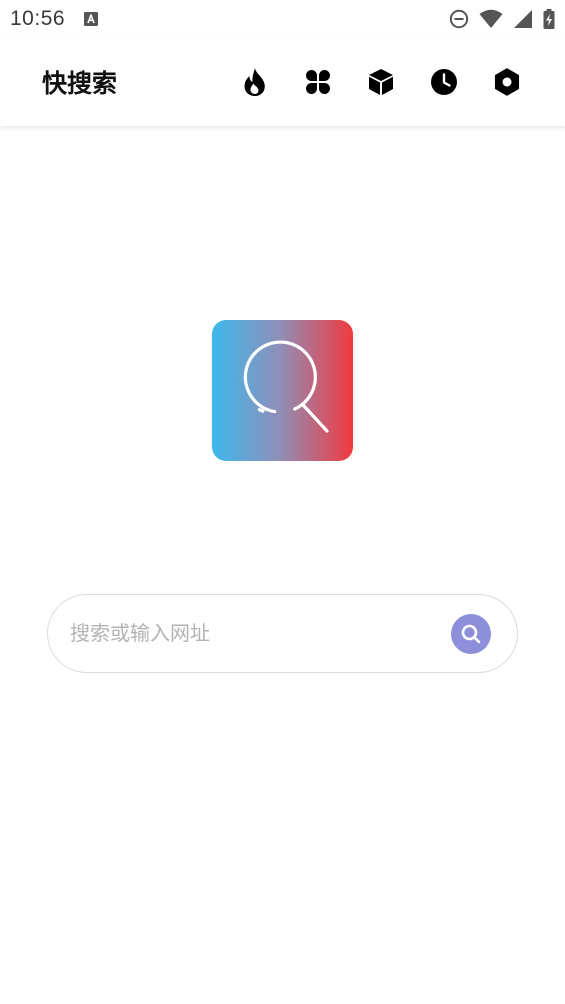 The width and height of the screenshot is (565, 1004). Describe the element at coordinates (38, 18) in the screenshot. I see `status-time: 10:56` at that location.